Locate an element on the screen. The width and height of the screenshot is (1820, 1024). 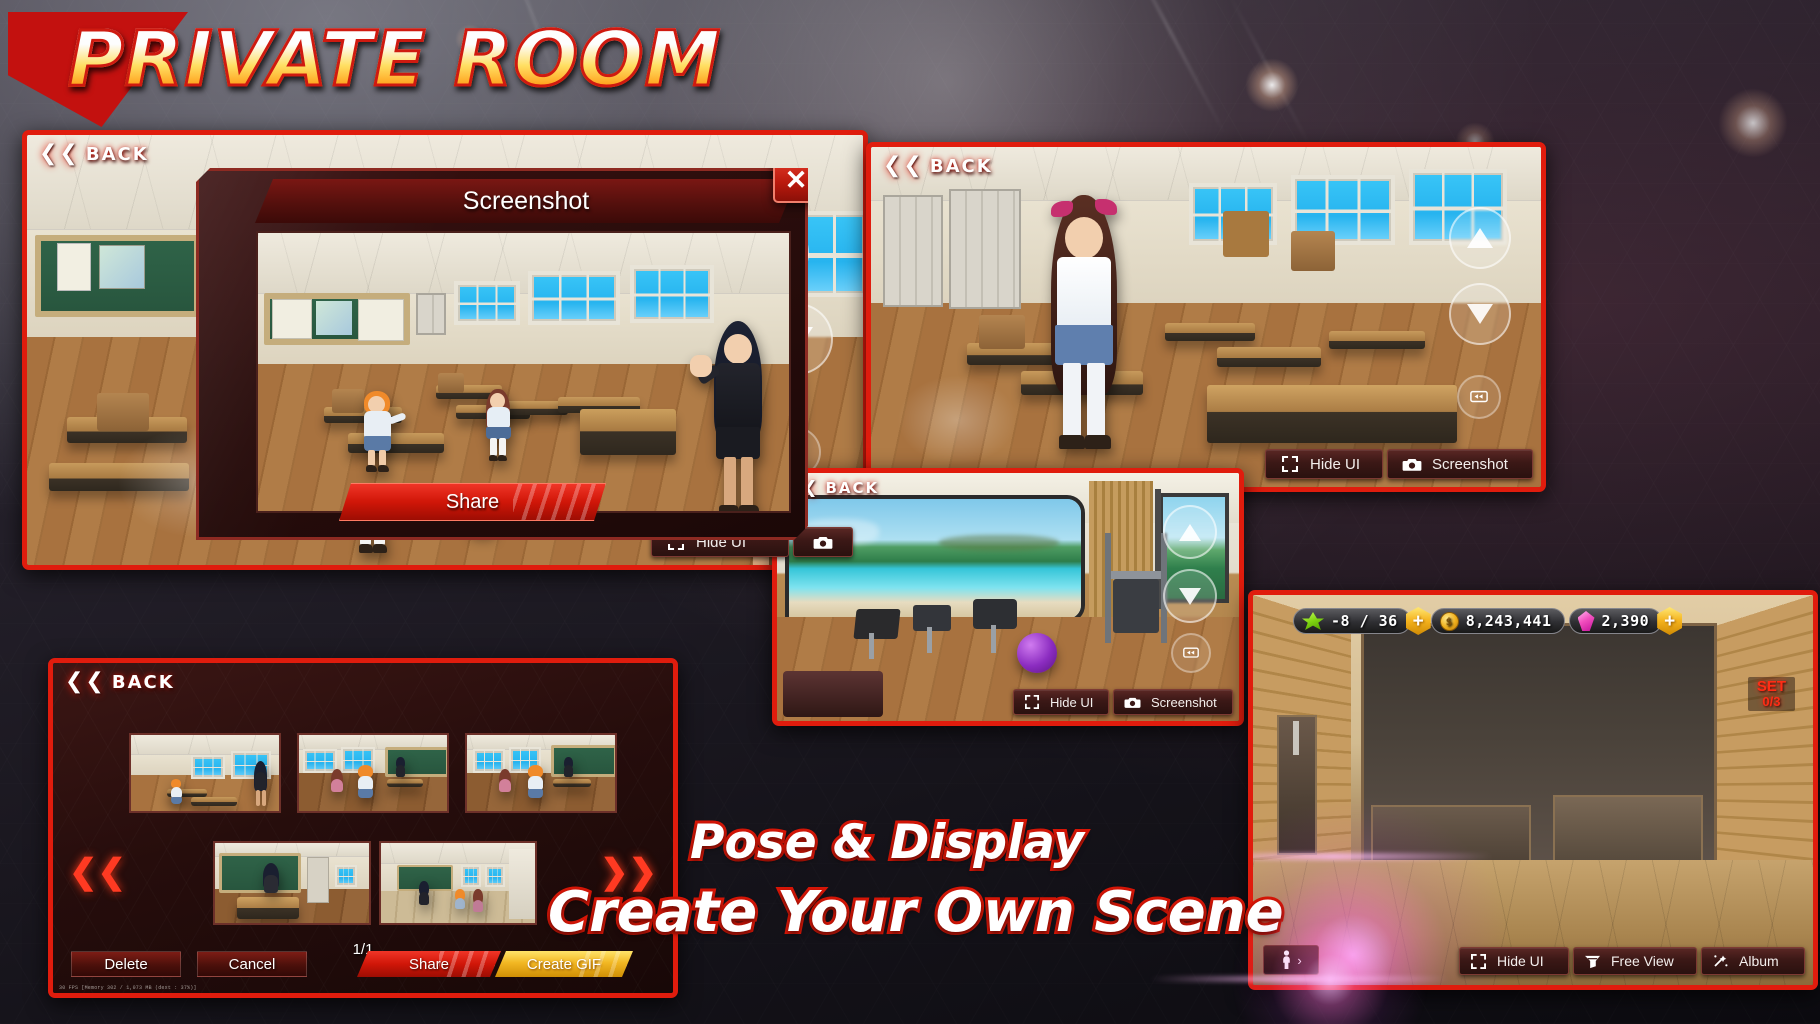
person-icon is located at coordinates (1287, 959).